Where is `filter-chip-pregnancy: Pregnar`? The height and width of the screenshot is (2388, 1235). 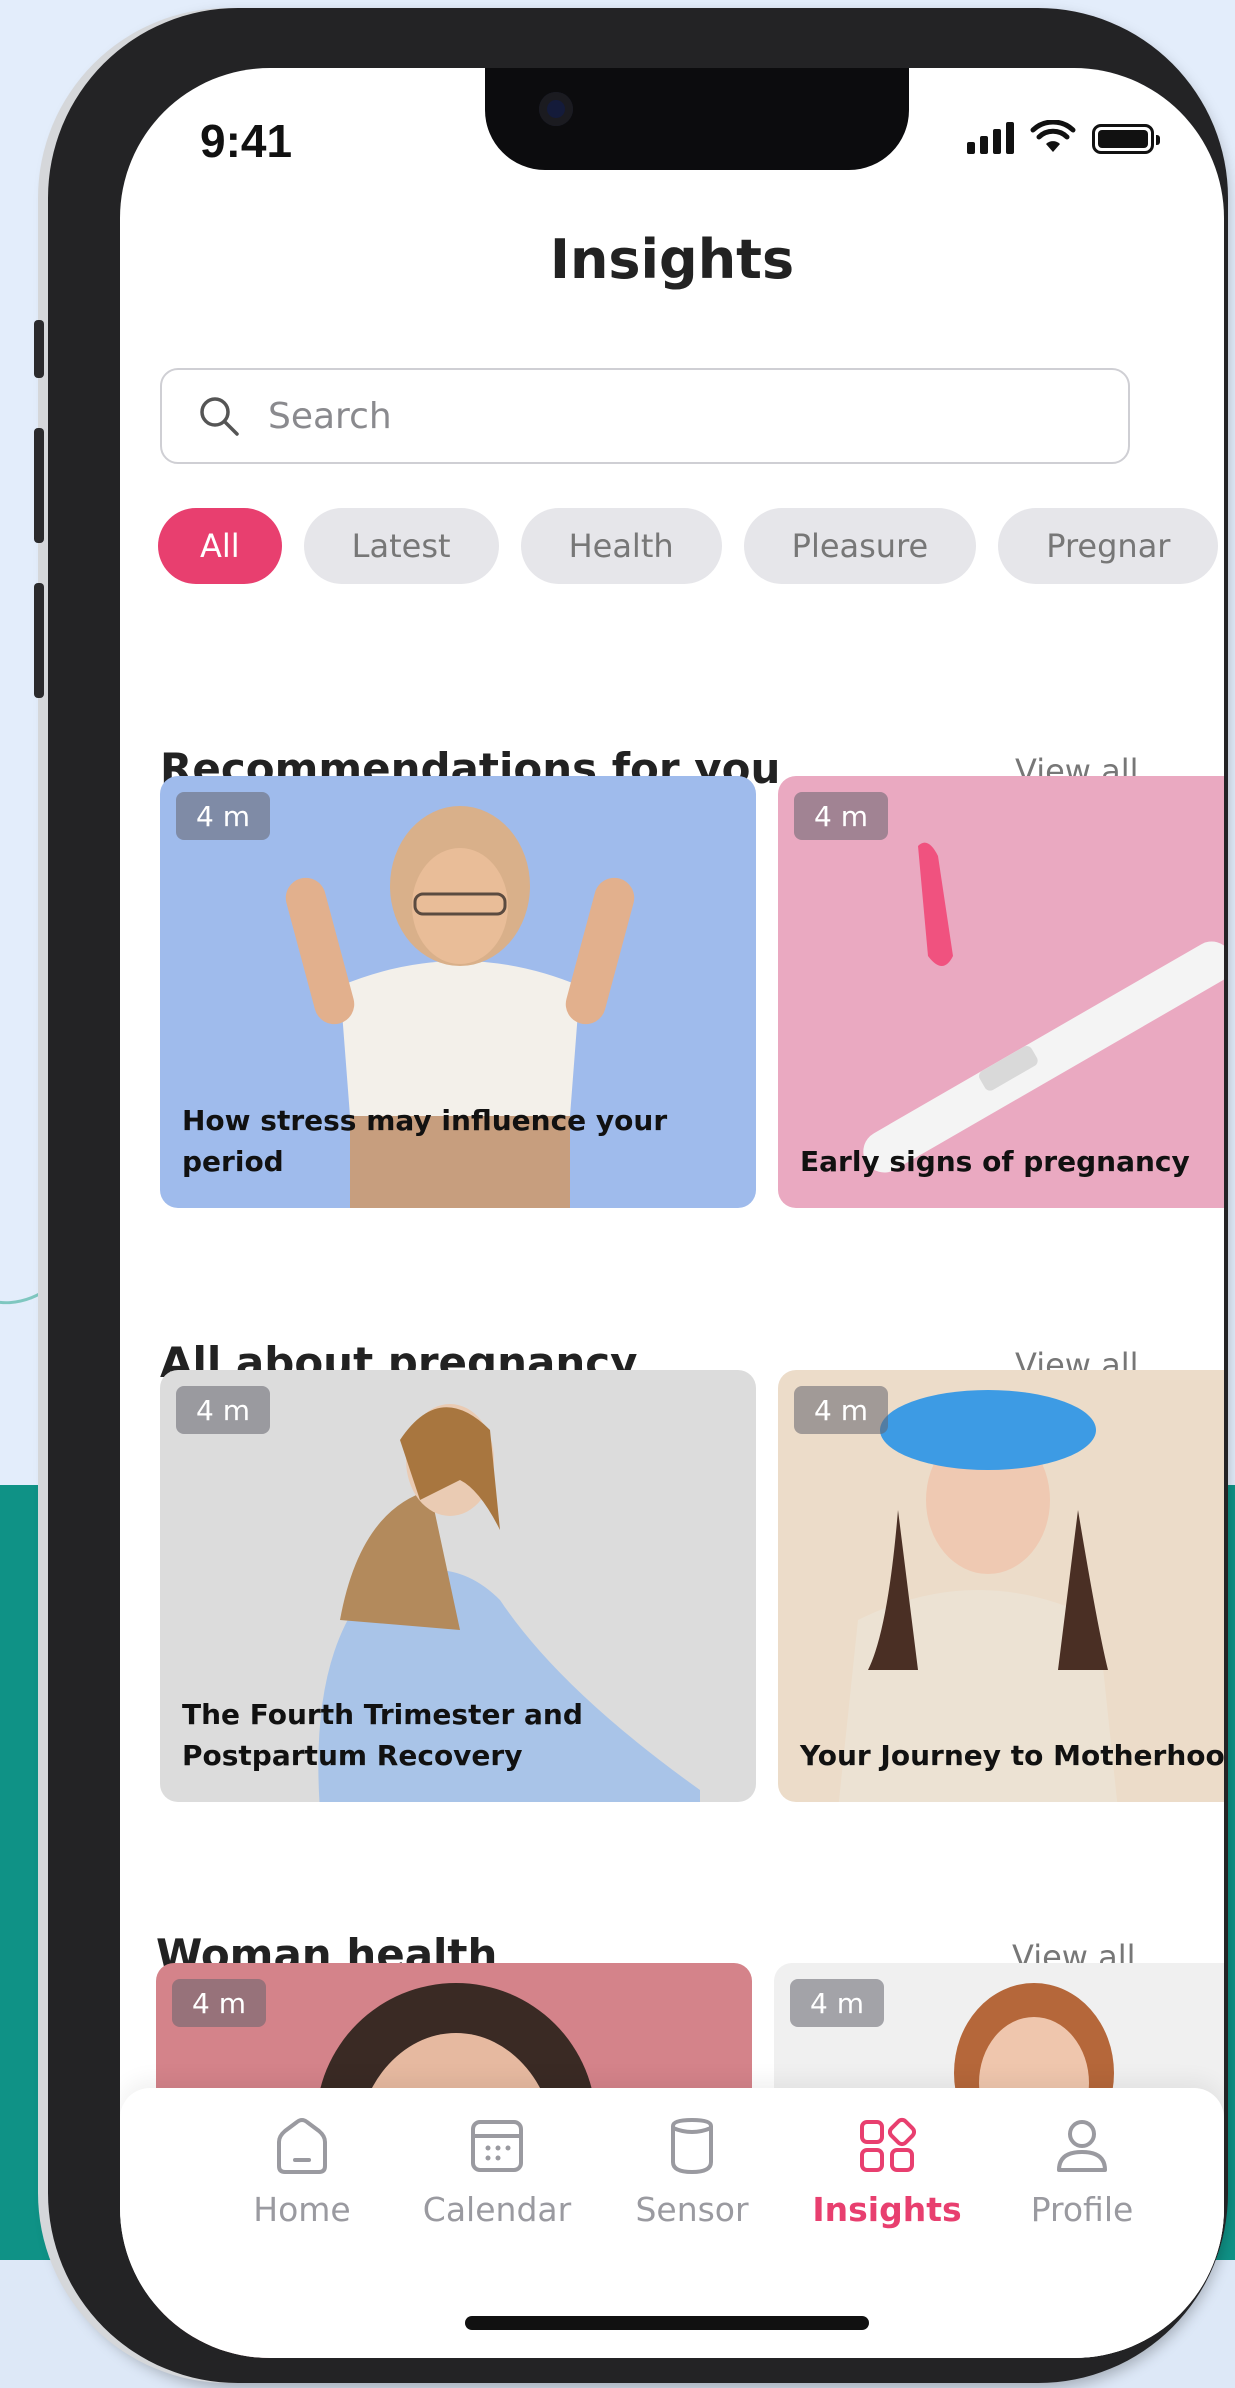
filter-chip-pregnancy: Pregnar is located at coordinates (1108, 546).